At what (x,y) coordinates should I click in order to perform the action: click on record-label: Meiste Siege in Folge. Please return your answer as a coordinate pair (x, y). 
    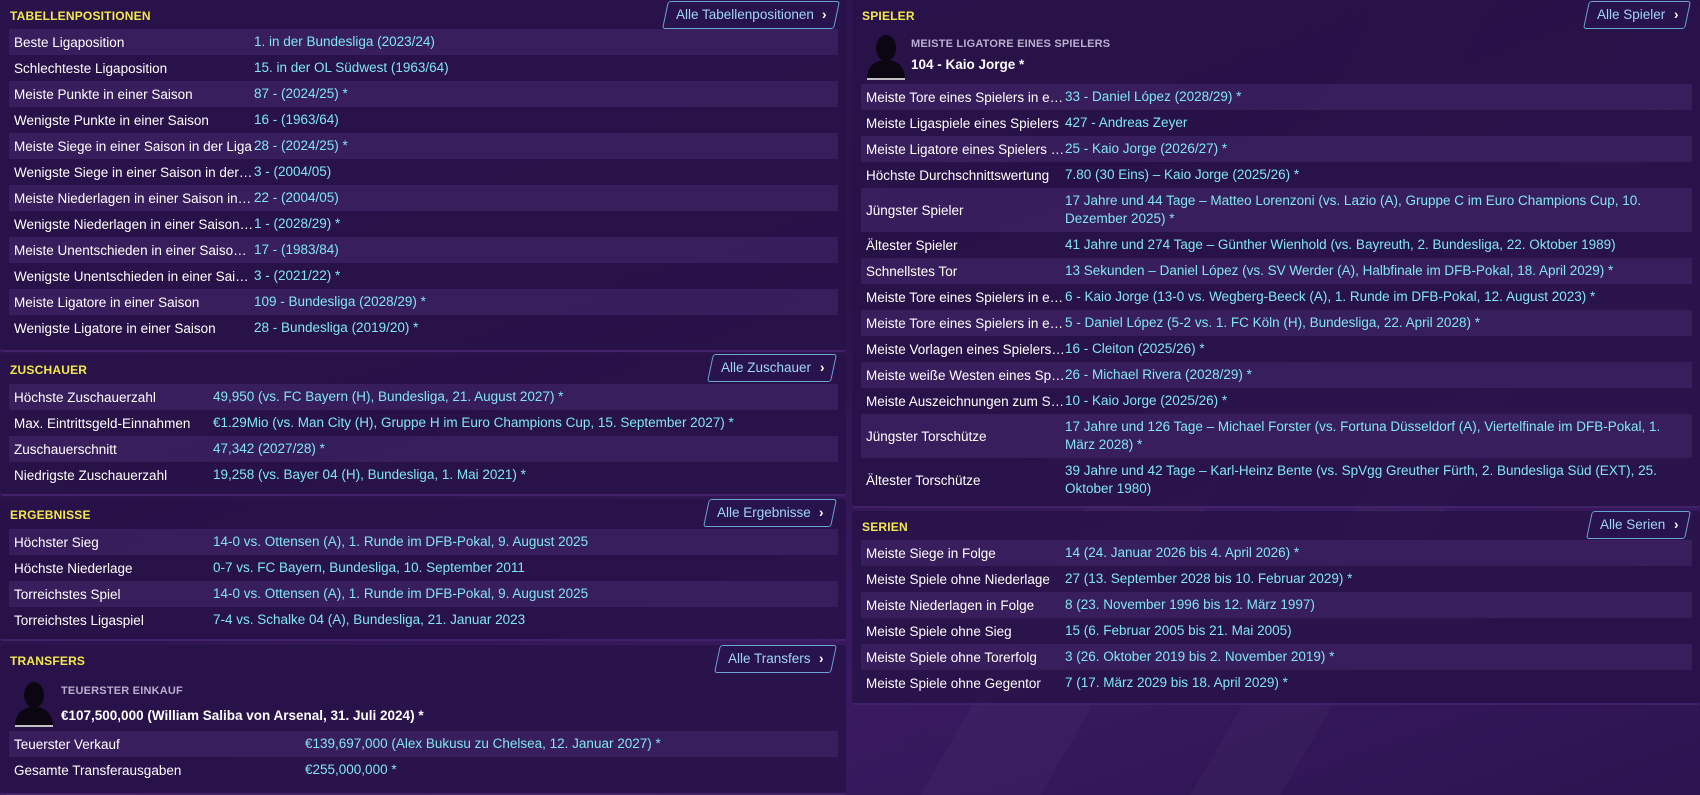
    Looking at the image, I should click on (931, 553).